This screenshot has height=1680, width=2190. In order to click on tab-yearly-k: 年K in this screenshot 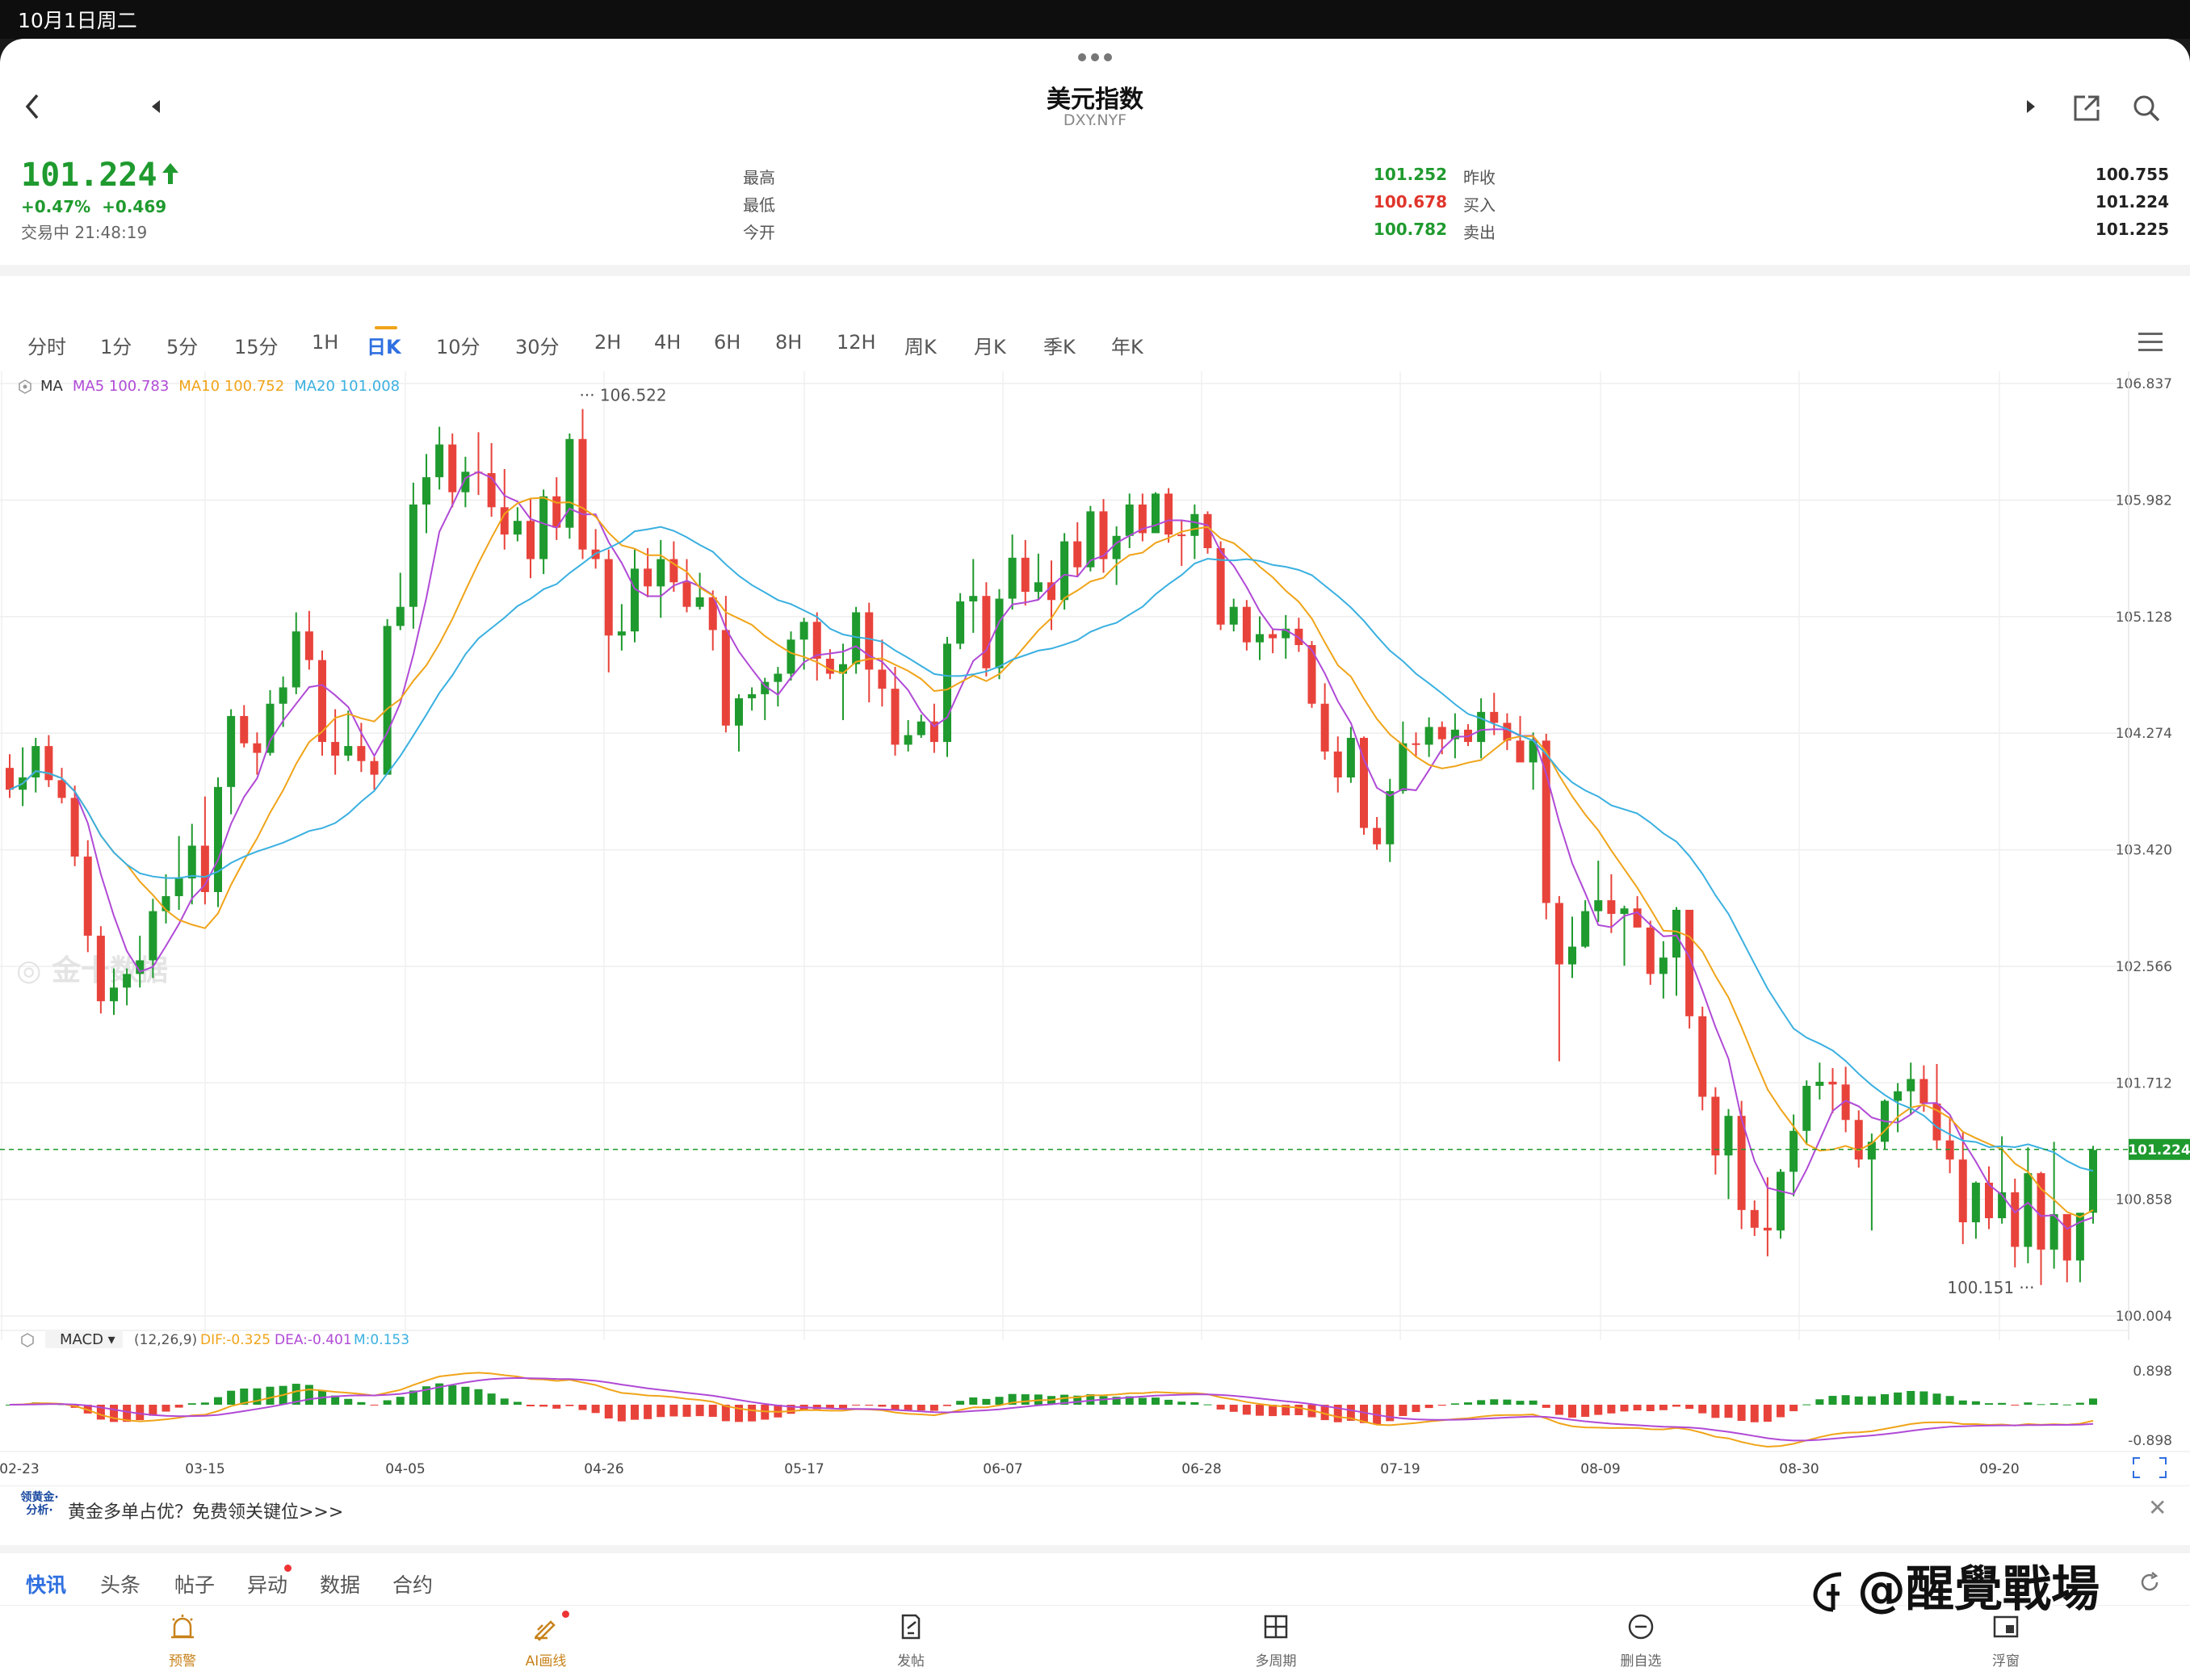, I will do `click(1127, 345)`.